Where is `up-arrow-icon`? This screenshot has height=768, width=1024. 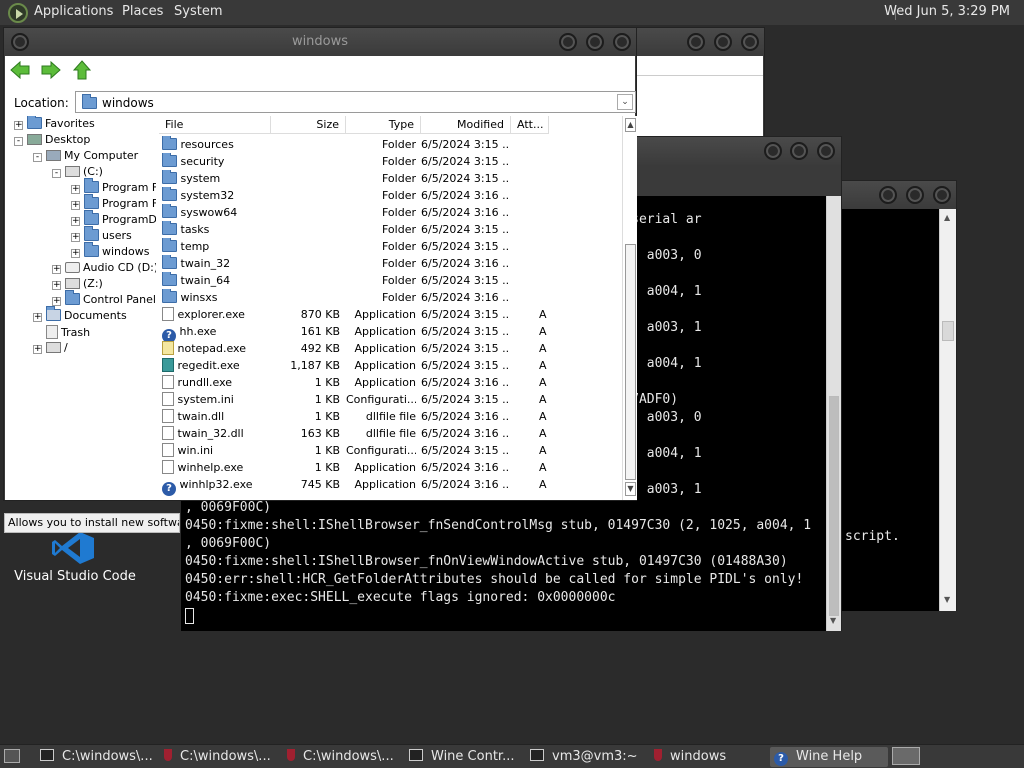 up-arrow-icon is located at coordinates (82, 72).